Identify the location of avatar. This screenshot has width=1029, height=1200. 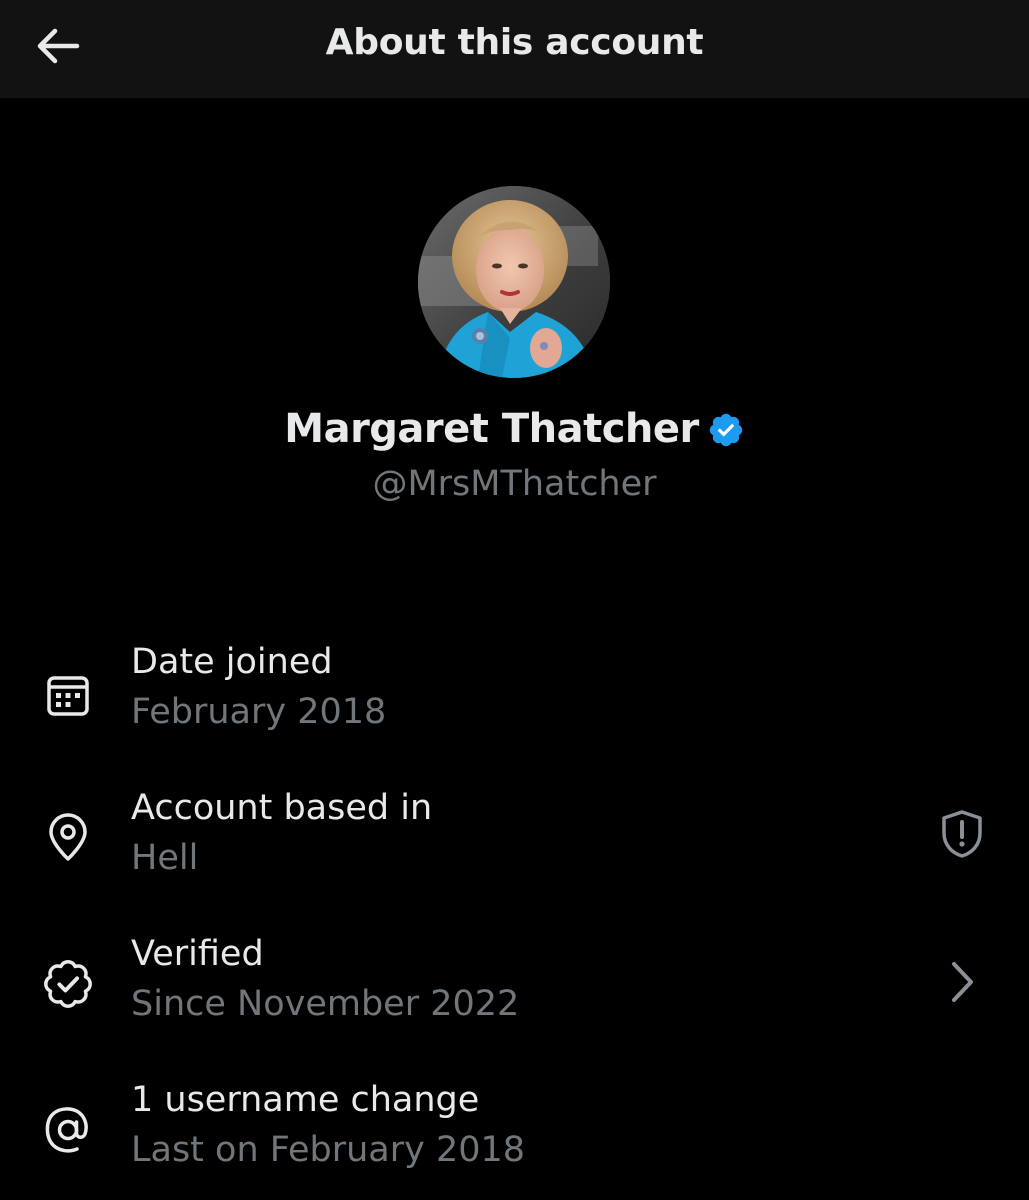
(514, 282).